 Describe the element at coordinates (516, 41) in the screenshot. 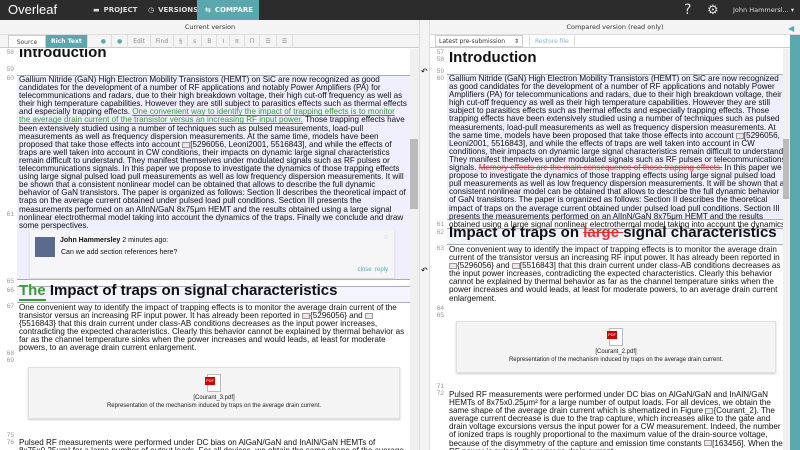

I see `select-arrows-icon: ⇕` at that location.